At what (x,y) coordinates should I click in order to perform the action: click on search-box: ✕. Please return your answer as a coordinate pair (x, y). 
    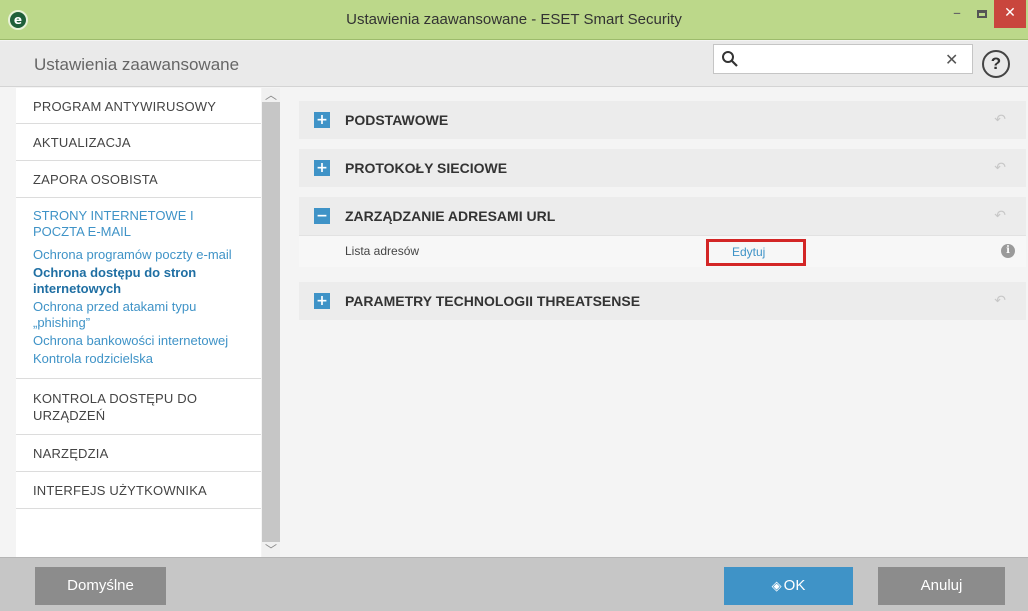
    Looking at the image, I should click on (843, 59).